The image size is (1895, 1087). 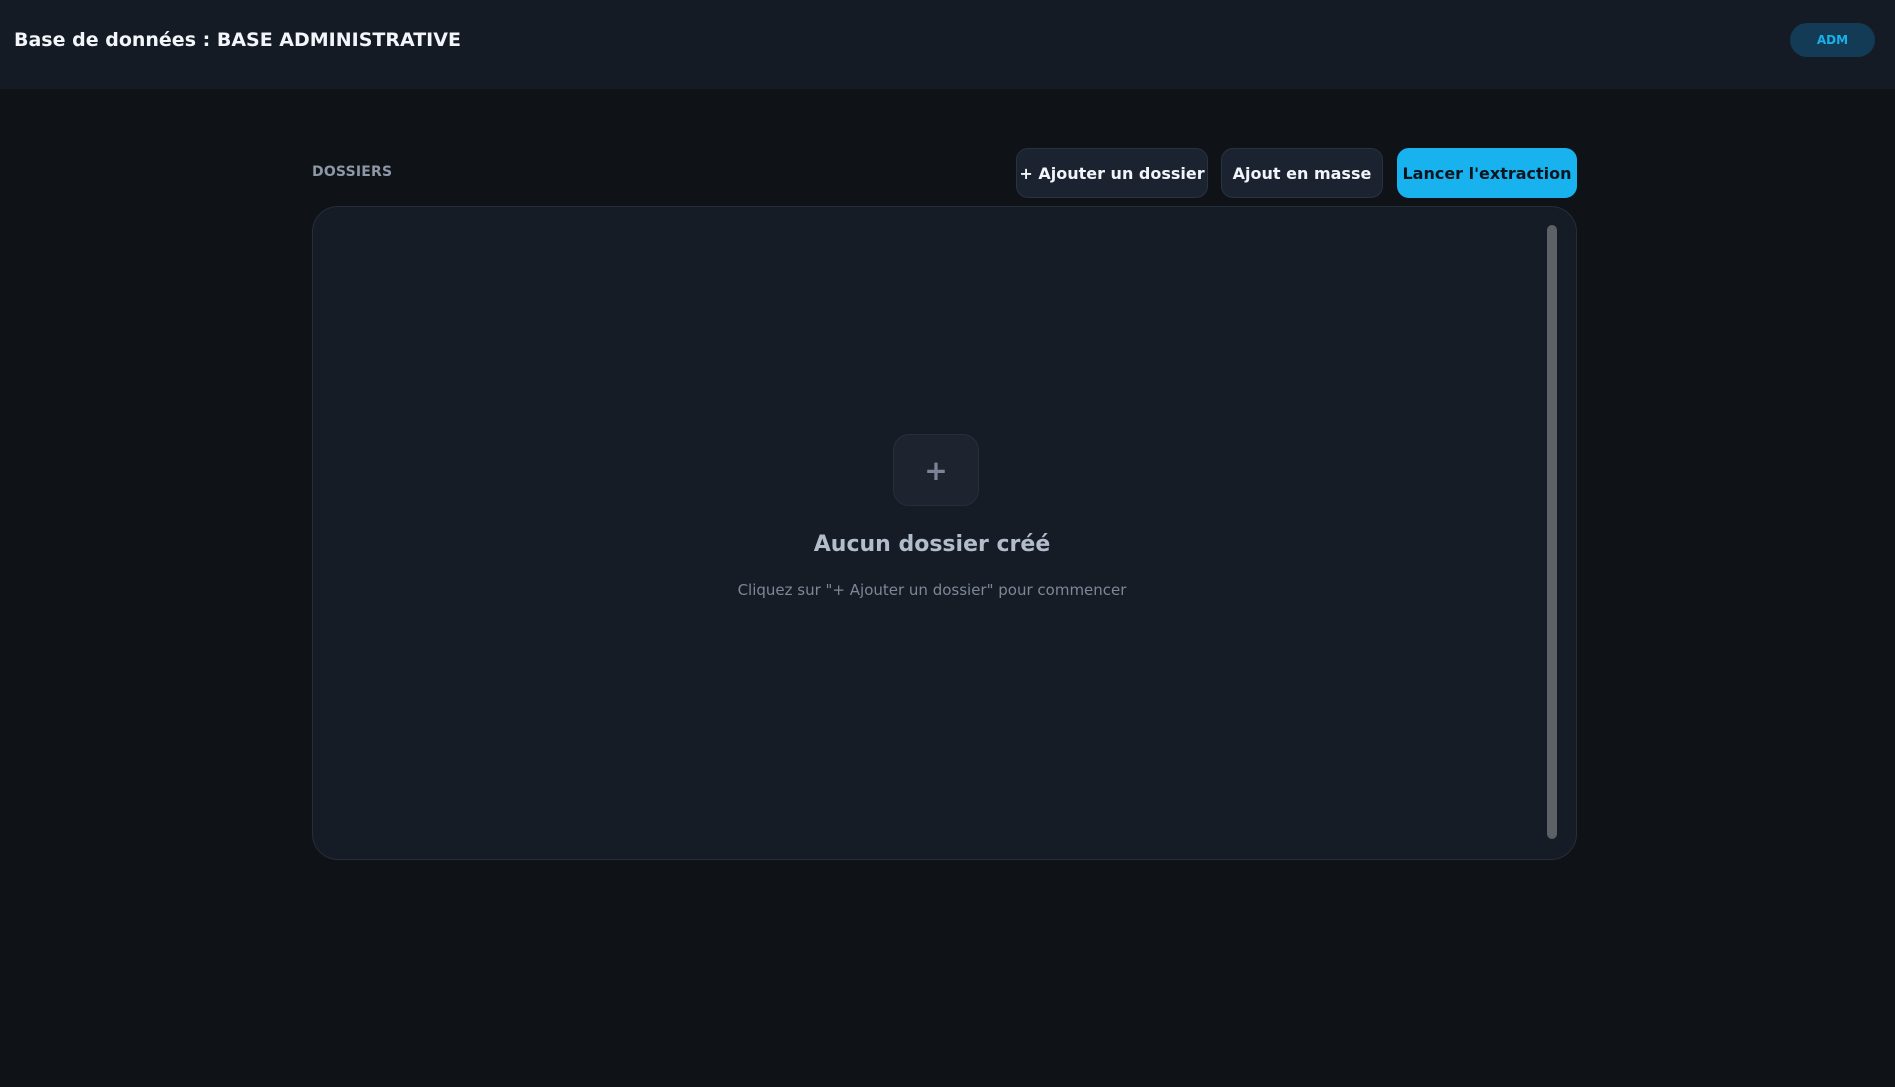 What do you see at coordinates (1112, 173) in the screenshot?
I see `add-folder-button: + Ajouter un dossier` at bounding box center [1112, 173].